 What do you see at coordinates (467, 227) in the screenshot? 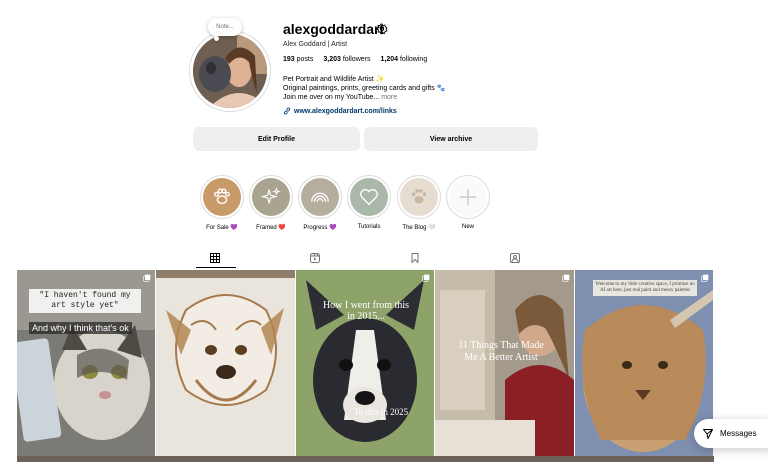
I see `highlight-label: New` at bounding box center [467, 227].